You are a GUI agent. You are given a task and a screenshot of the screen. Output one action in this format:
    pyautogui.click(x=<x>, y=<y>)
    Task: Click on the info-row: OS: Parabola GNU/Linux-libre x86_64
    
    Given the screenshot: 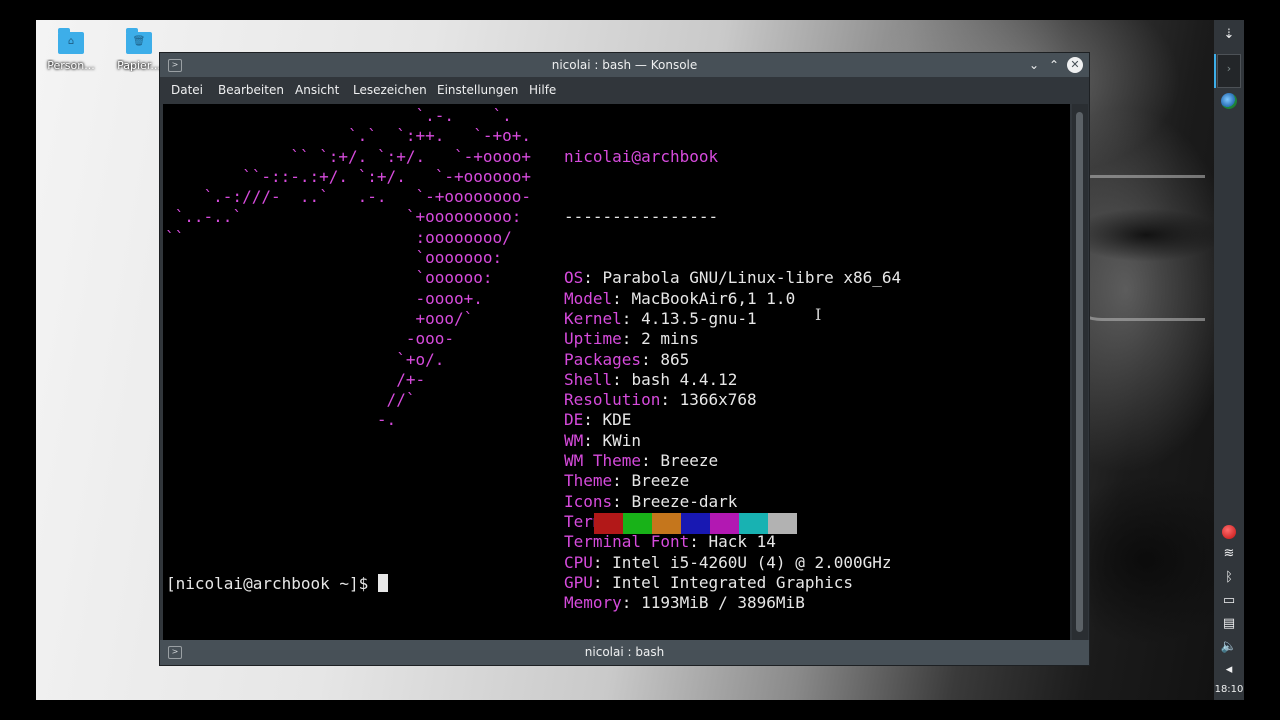 What is the action you would take?
    pyautogui.click(x=732, y=278)
    